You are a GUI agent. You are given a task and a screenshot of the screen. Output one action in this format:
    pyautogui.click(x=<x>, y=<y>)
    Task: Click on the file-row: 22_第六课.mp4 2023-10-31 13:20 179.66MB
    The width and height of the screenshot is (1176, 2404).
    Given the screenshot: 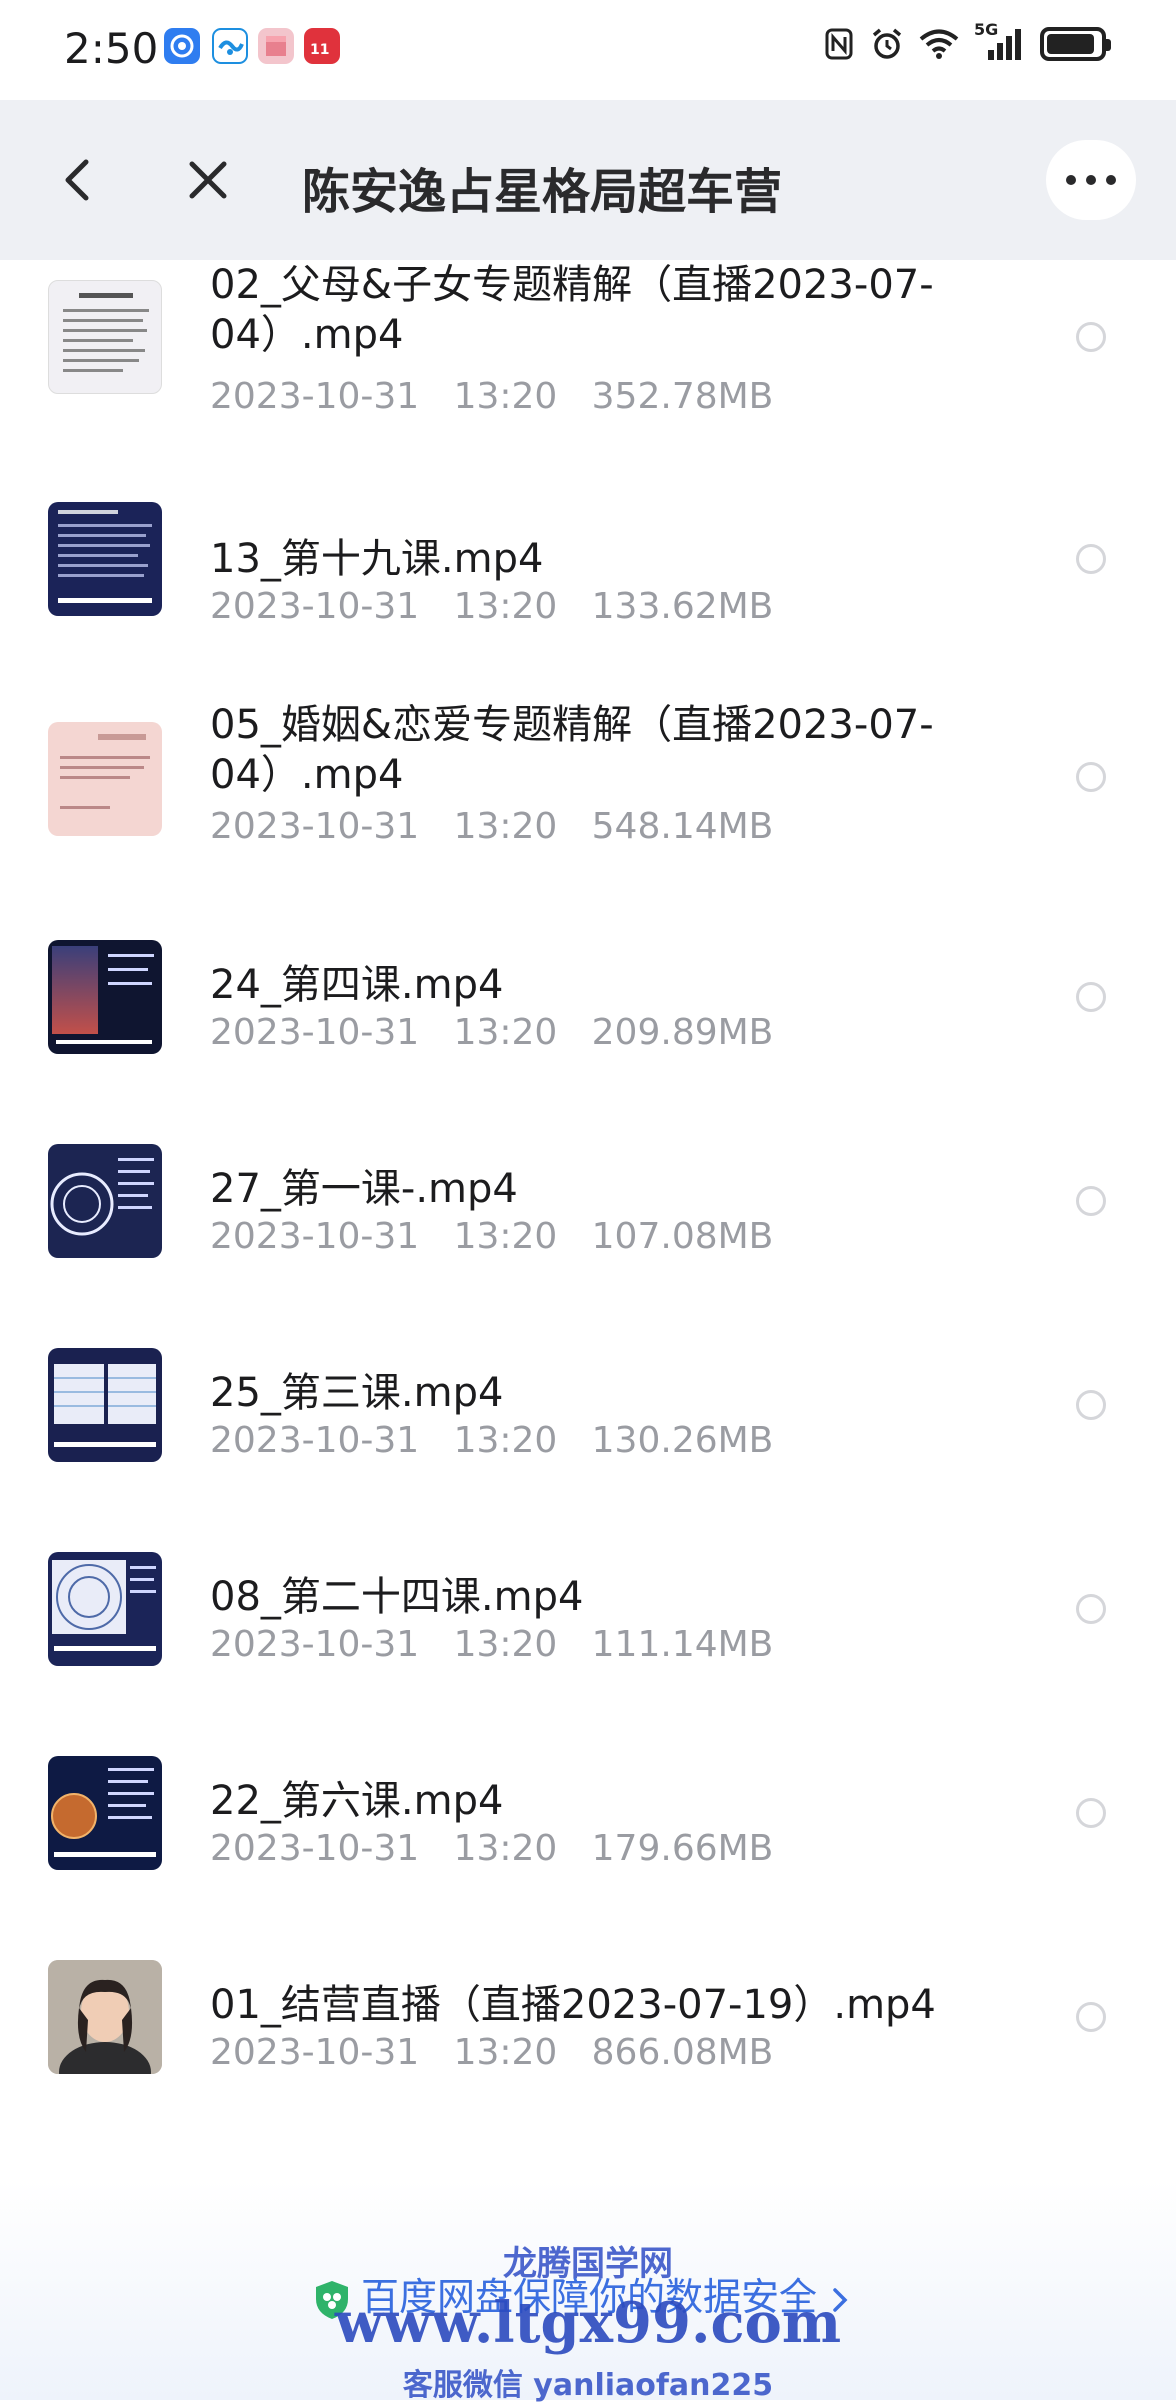 What is the action you would take?
    pyautogui.click(x=588, y=1836)
    